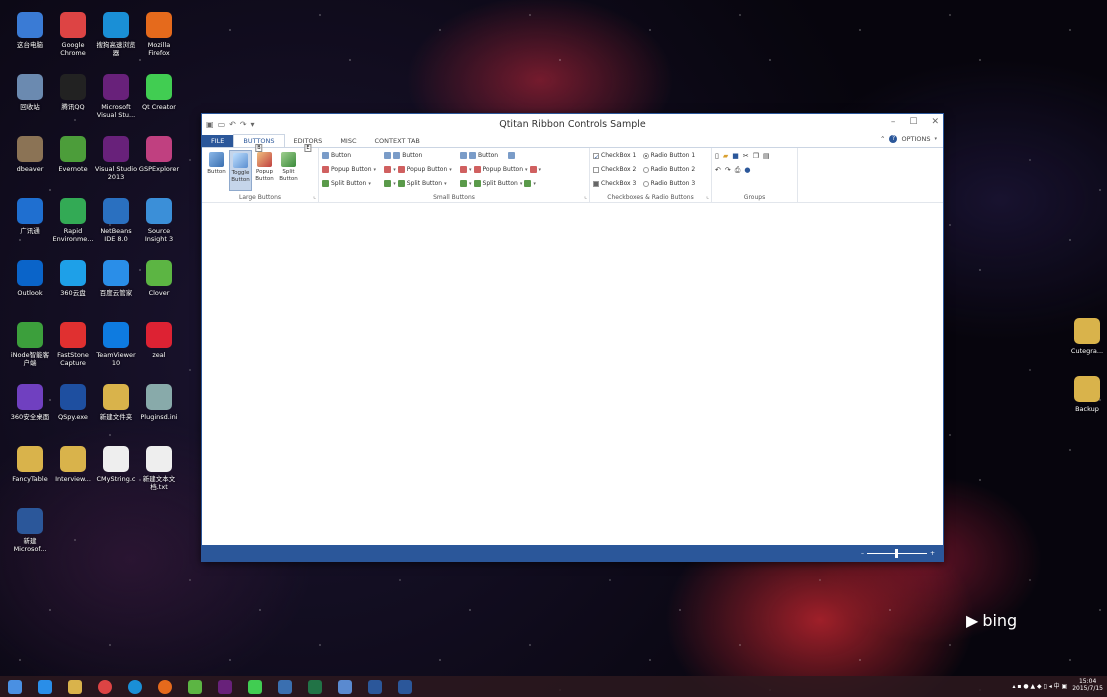 The height and width of the screenshot is (697, 1107). What do you see at coordinates (73, 34) in the screenshot?
I see `desktop-icon: Google Chrome` at bounding box center [73, 34].